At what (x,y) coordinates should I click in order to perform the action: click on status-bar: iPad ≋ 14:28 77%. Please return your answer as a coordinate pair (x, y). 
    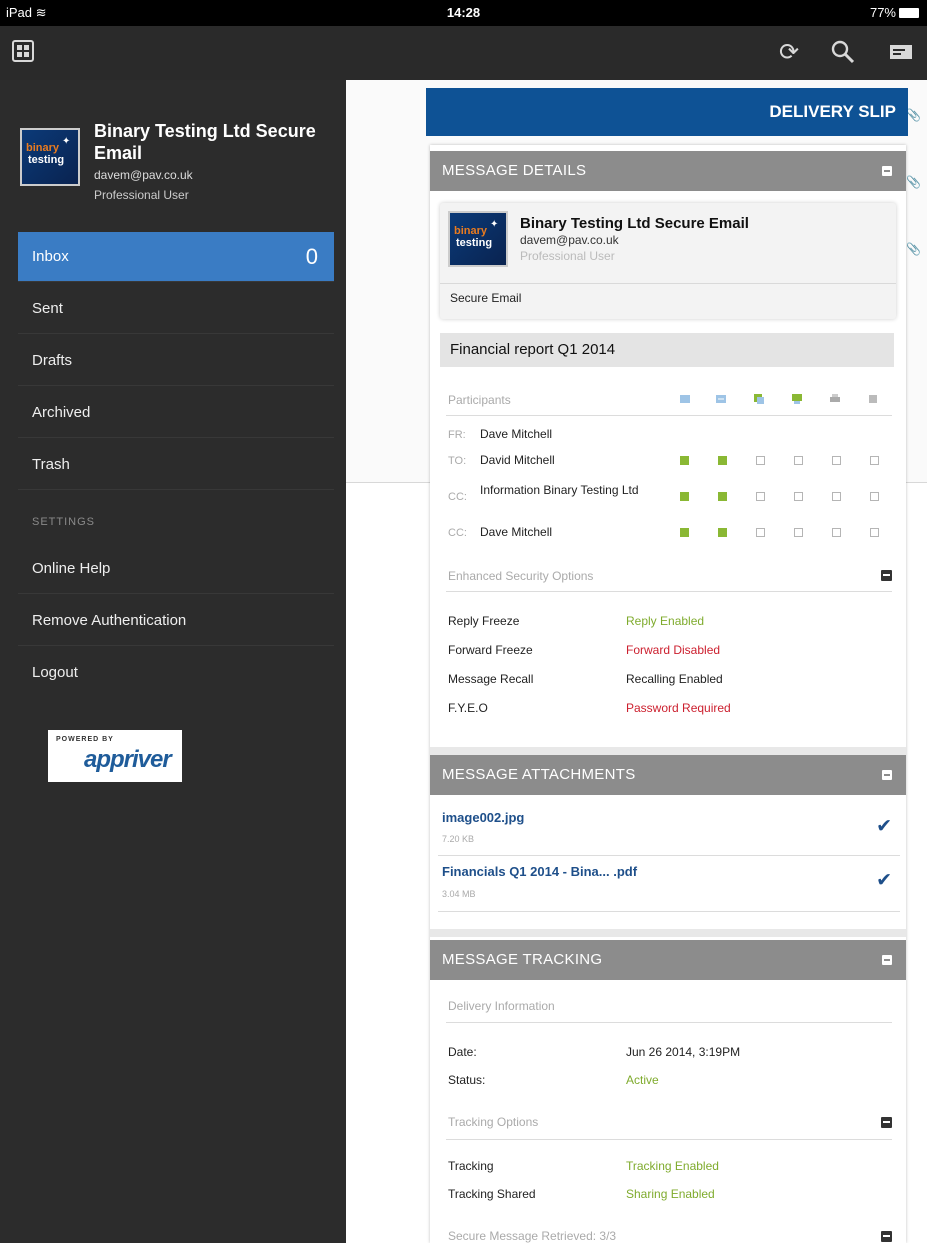
    Looking at the image, I should click on (463, 13).